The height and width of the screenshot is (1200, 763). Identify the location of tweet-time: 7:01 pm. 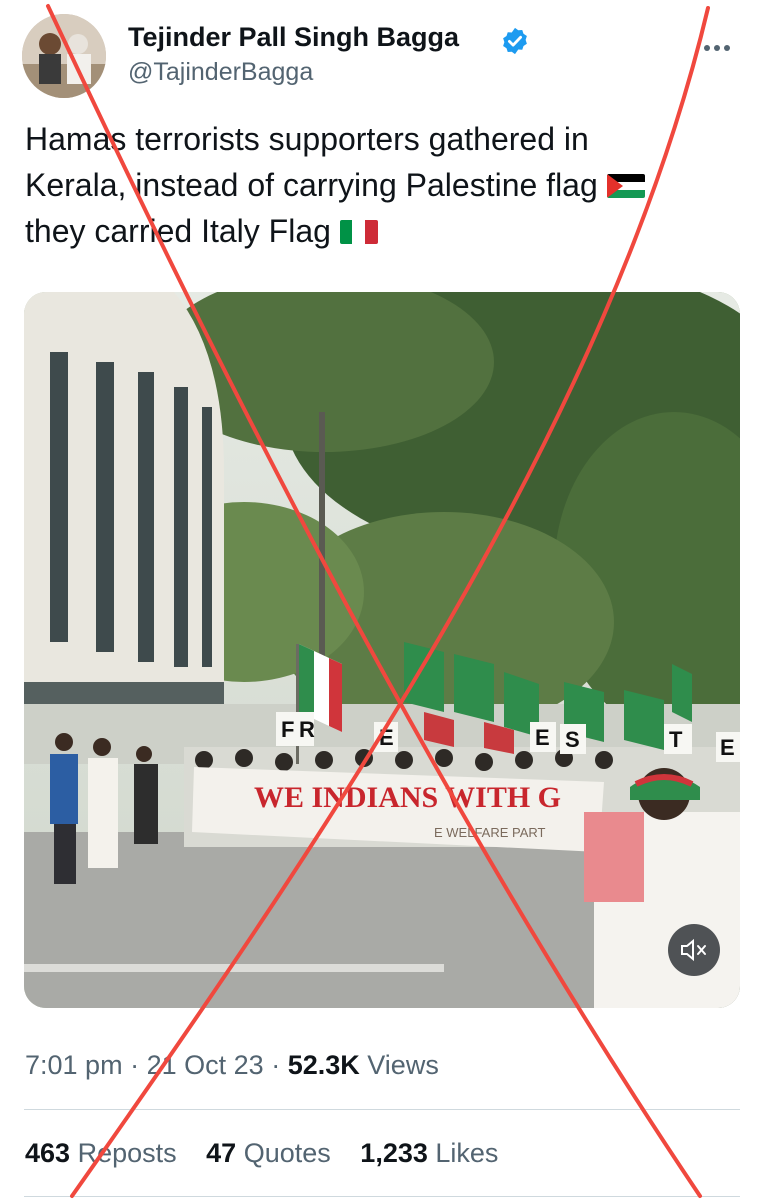
(74, 1065).